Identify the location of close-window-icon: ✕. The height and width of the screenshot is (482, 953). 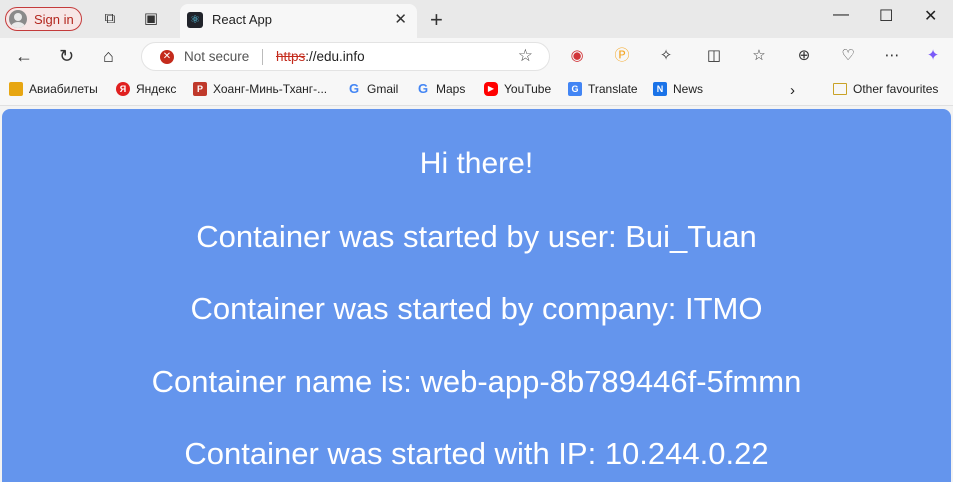
(930, 16).